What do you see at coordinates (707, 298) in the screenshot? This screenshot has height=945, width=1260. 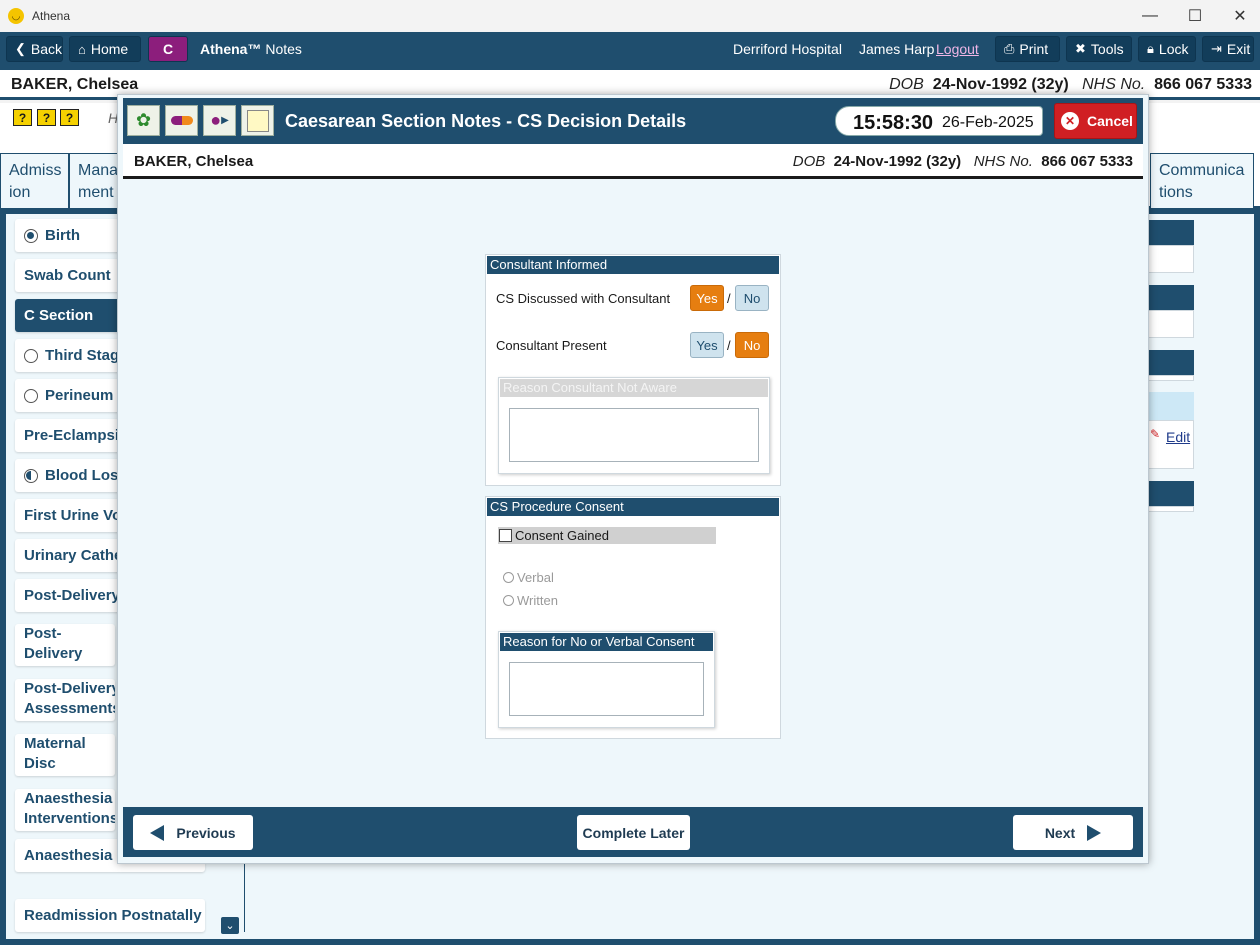 I see `cs-discussed-yes-button: Yes` at bounding box center [707, 298].